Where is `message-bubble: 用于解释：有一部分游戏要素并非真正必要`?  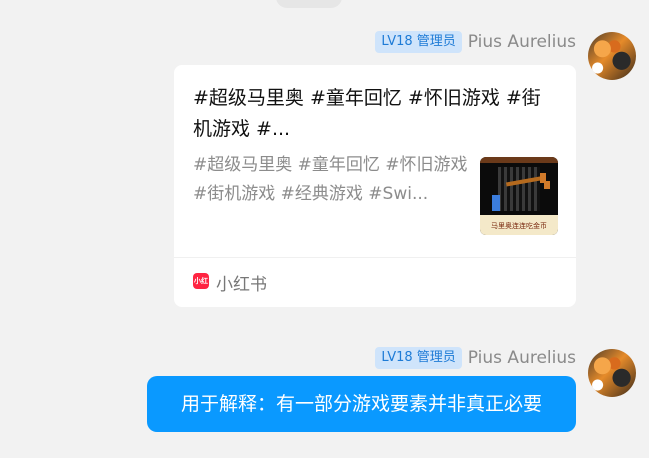
message-bubble: 用于解释：有一部分游戏要素并非真正必要 is located at coordinates (361, 404).